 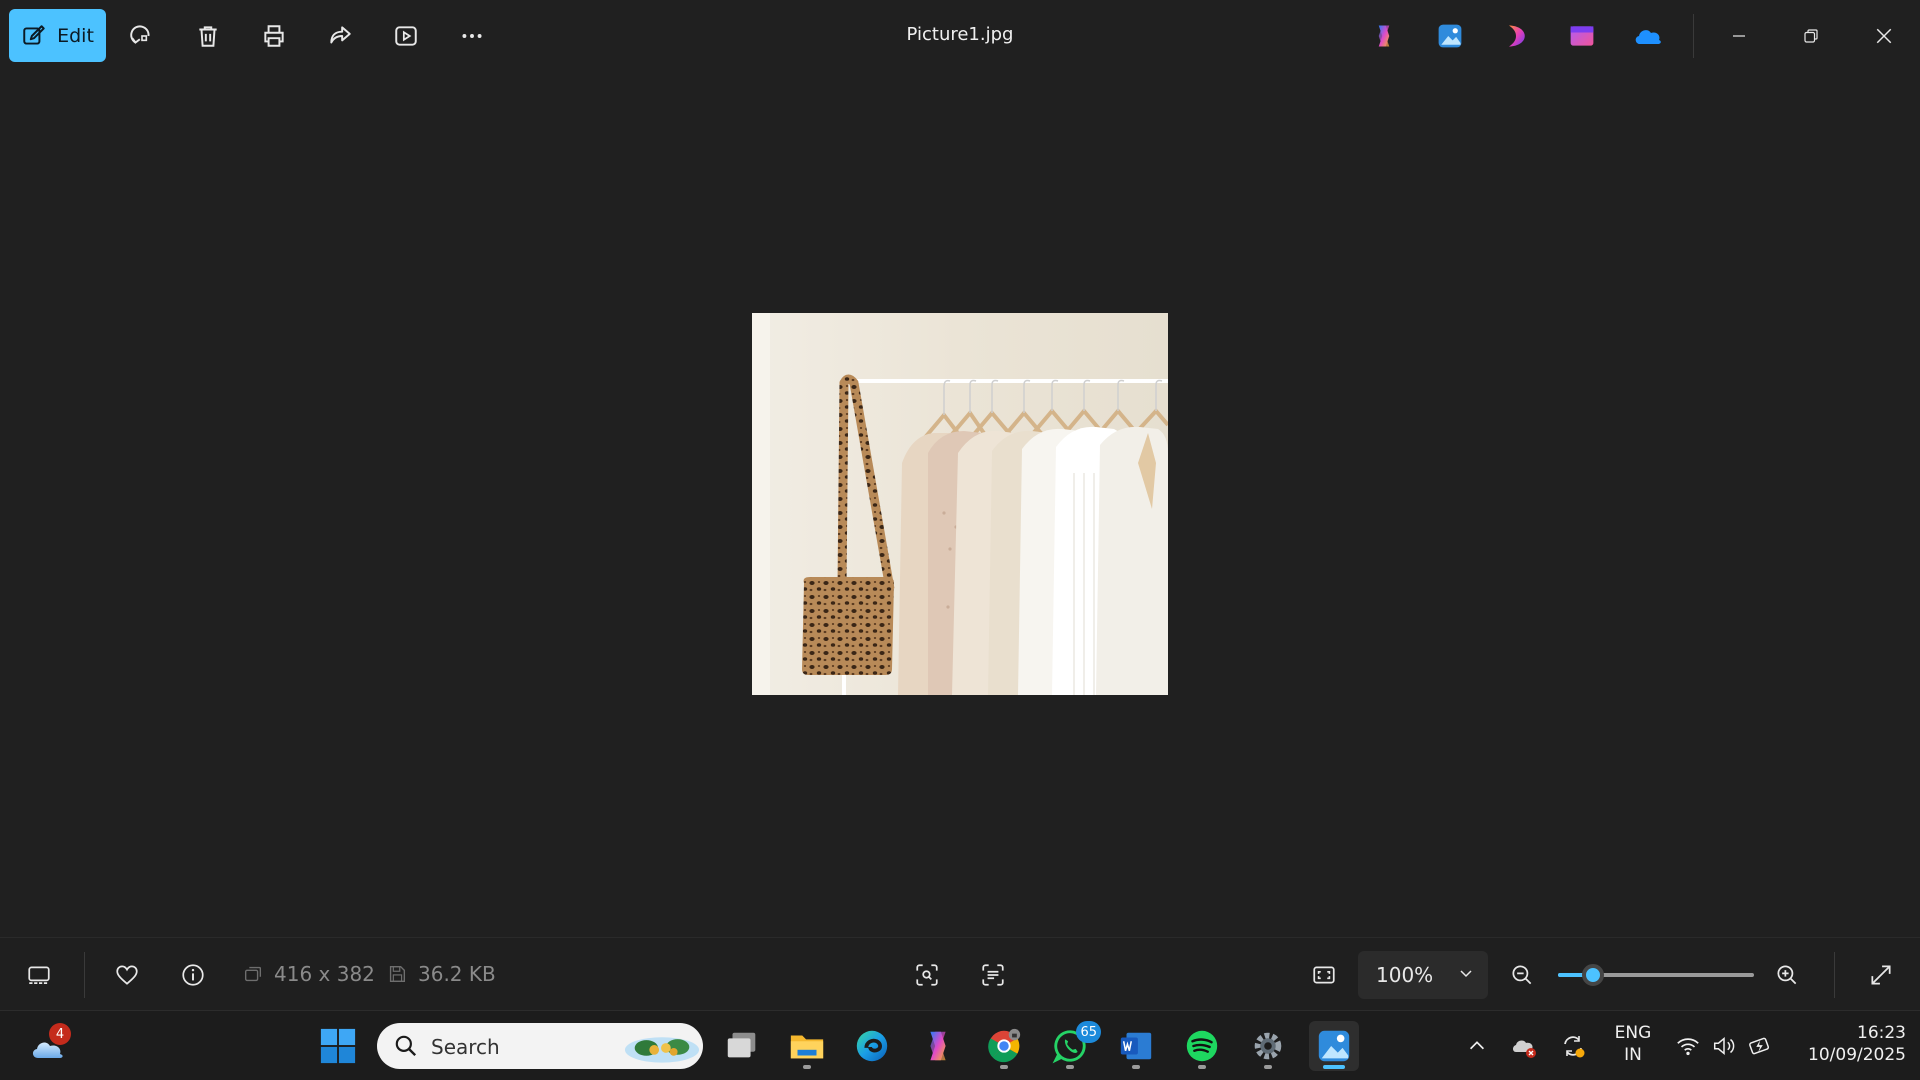 What do you see at coordinates (742, 1046) in the screenshot?
I see `task-view-button` at bounding box center [742, 1046].